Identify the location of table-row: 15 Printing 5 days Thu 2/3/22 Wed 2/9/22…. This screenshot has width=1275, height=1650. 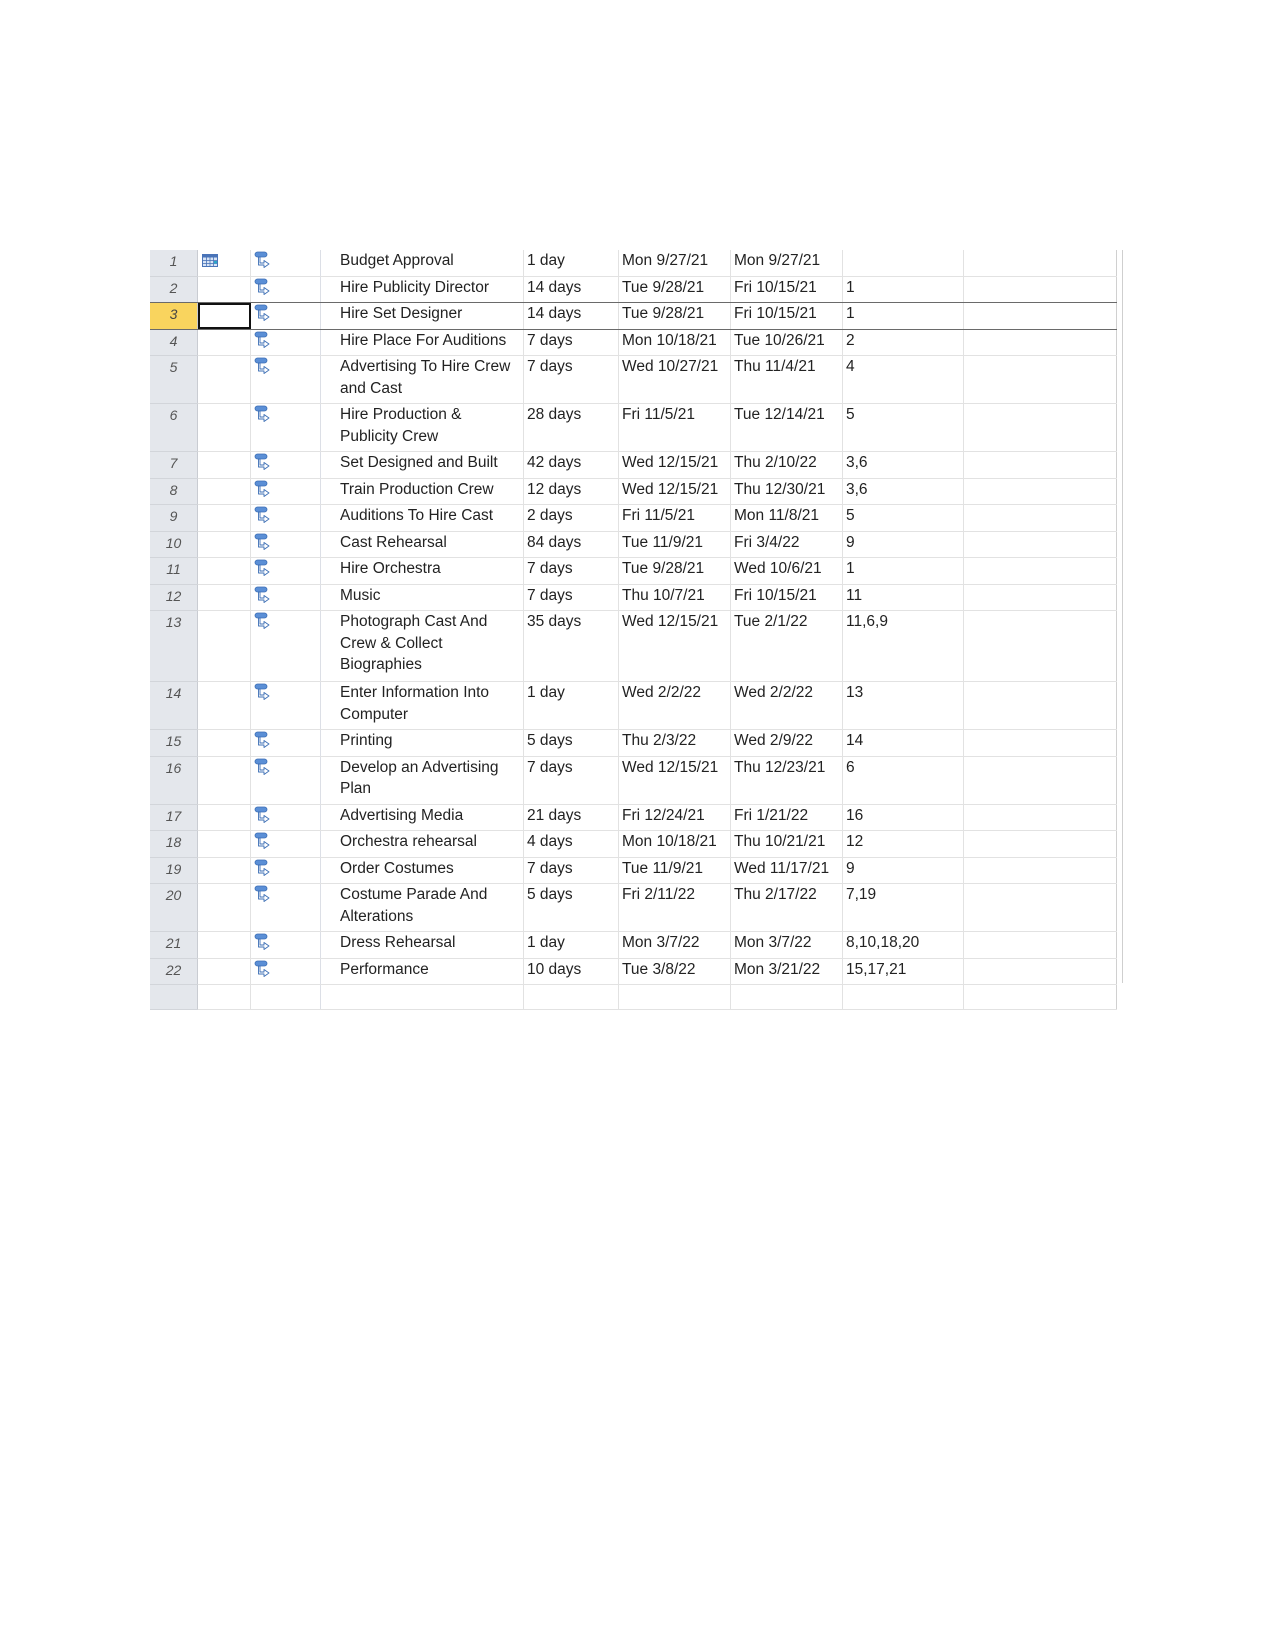
(633, 743).